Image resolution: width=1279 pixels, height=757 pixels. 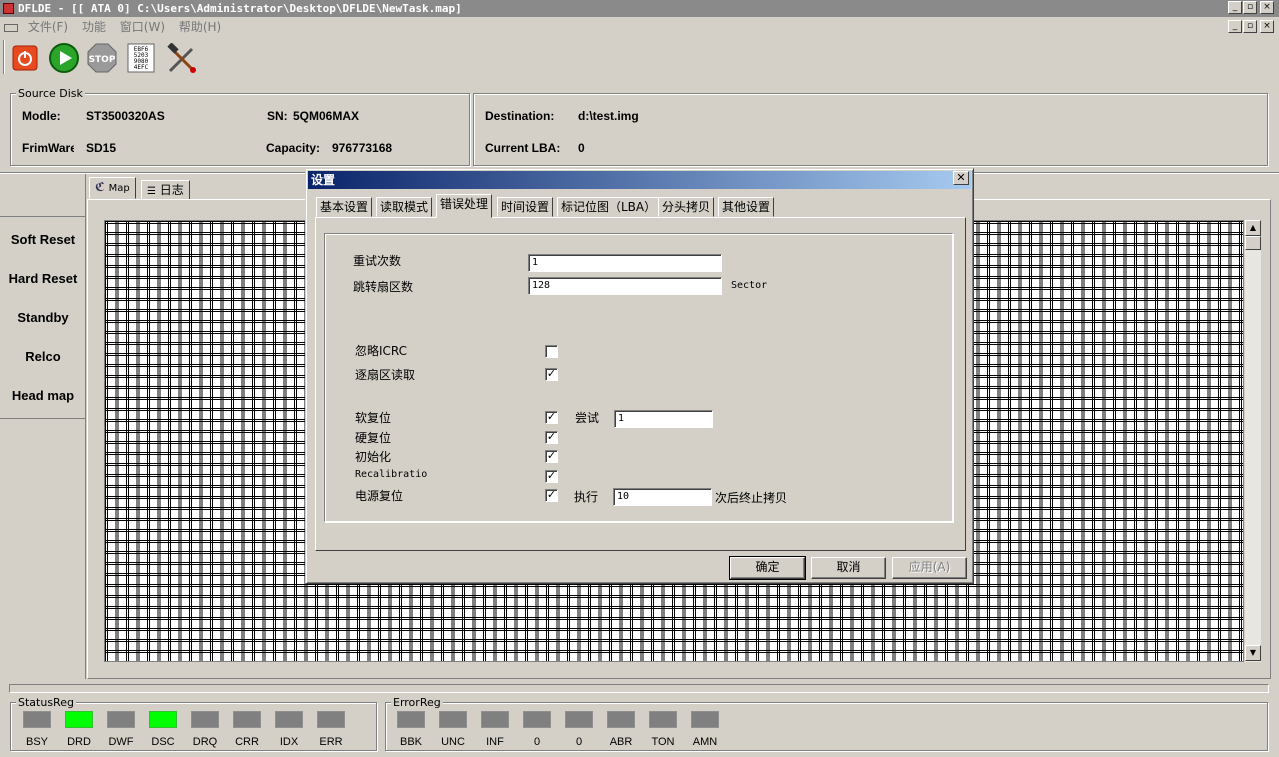 What do you see at coordinates (101, 148) in the screenshot?
I see `firmware-value: SD15` at bounding box center [101, 148].